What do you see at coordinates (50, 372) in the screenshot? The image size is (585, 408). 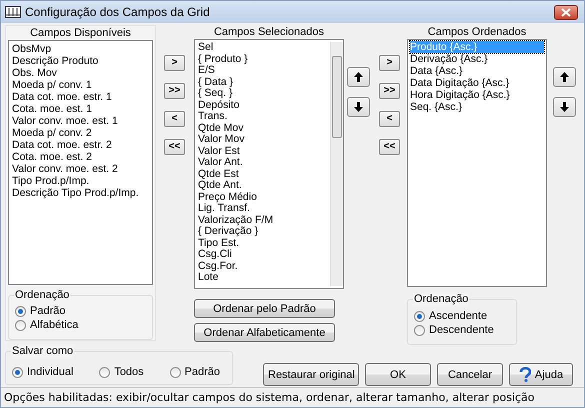 I see `radio-label: Individual` at bounding box center [50, 372].